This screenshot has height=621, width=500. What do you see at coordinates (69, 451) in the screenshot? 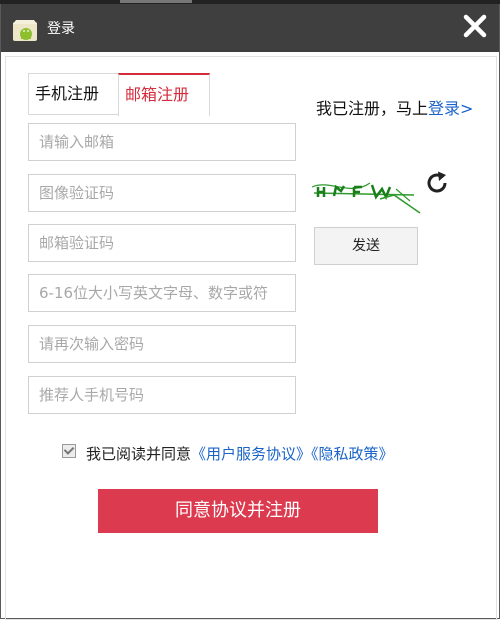
I see `agreement-checkbox` at bounding box center [69, 451].